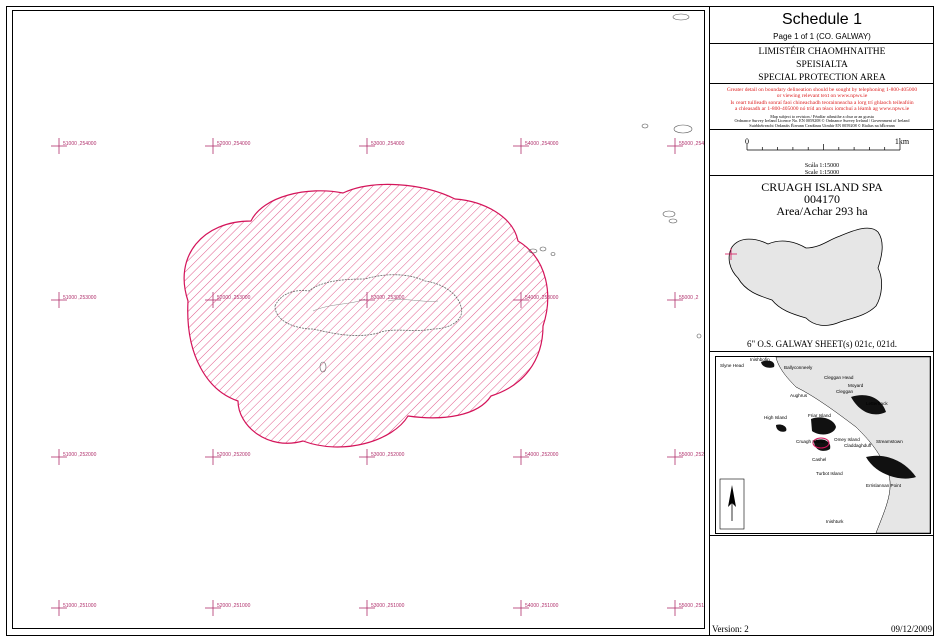 This screenshot has width=940, height=644. Describe the element at coordinates (775, 417) in the screenshot. I see `place-label: High Island` at that location.